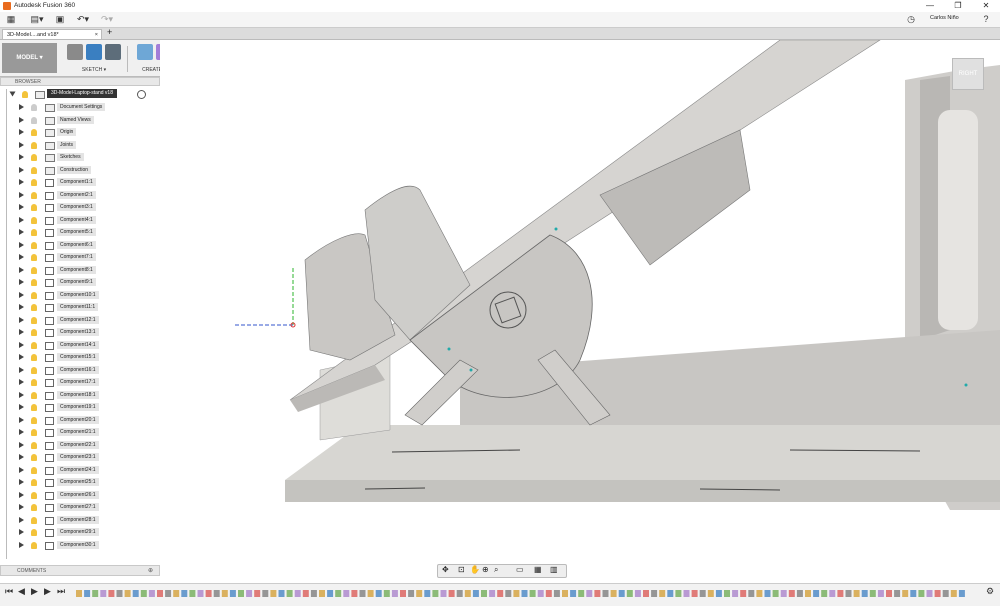  What do you see at coordinates (9, 591) in the screenshot?
I see `go-to-start-icon: ⏮` at bounding box center [9, 591].